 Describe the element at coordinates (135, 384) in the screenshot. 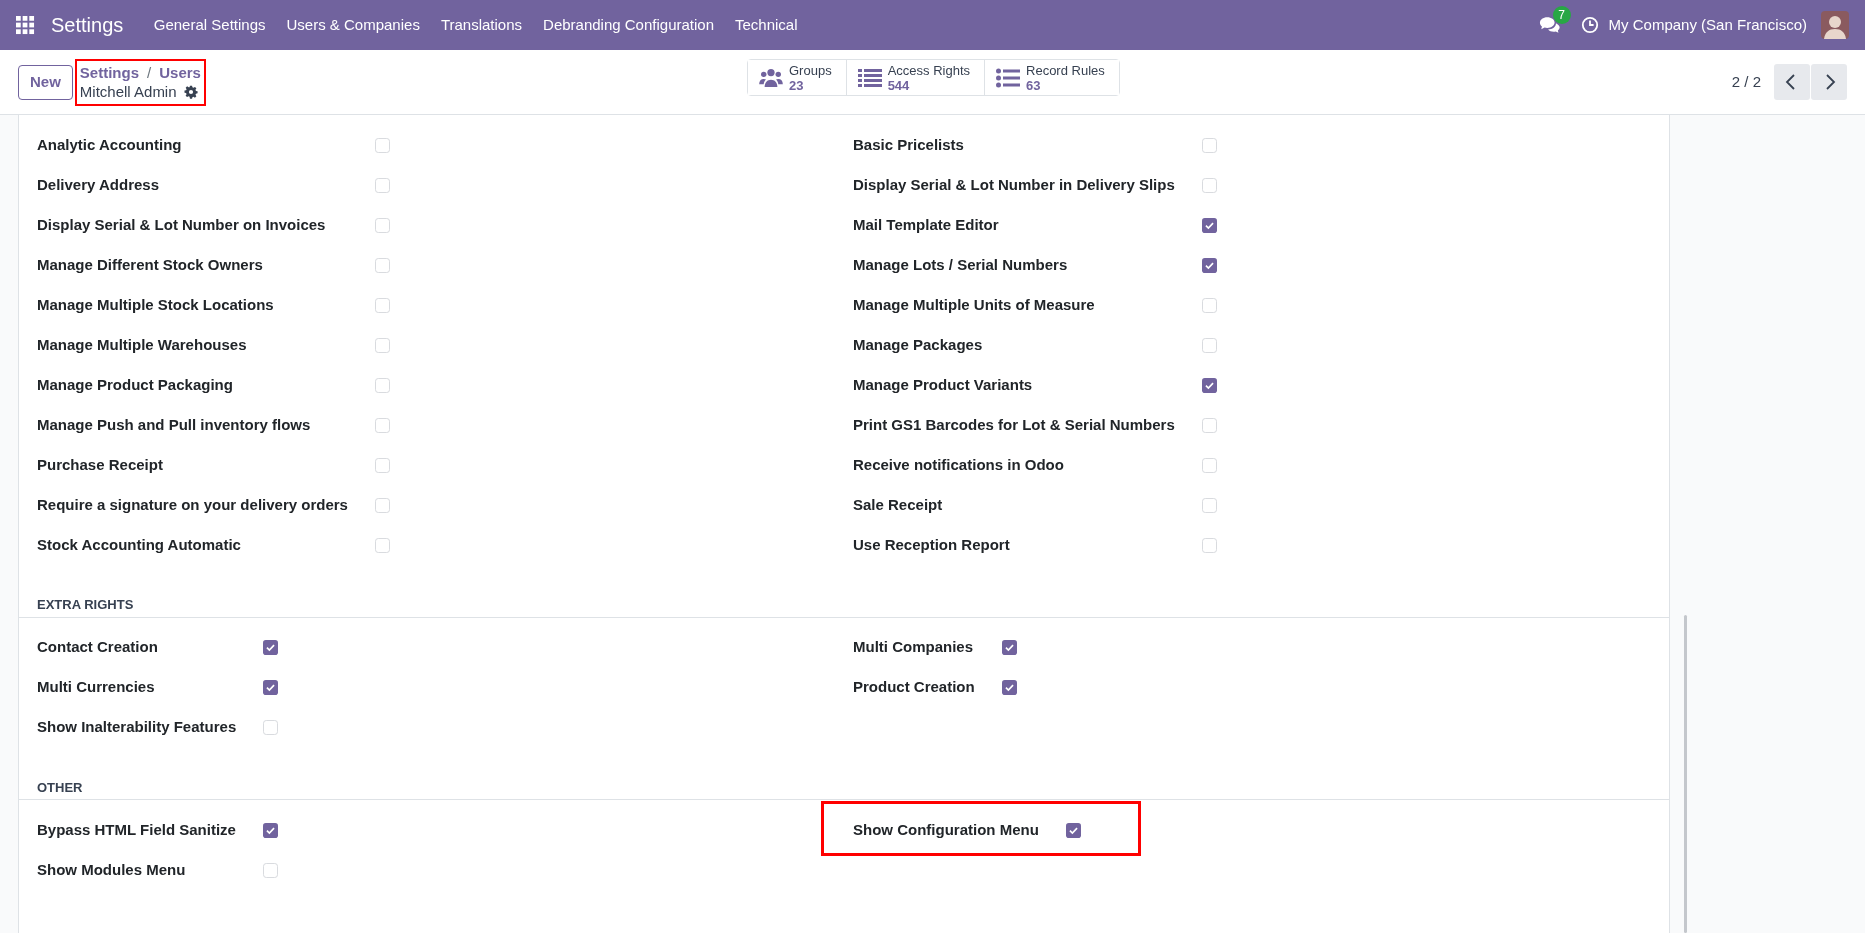

I see `field-label: Manage Product Packaging` at that location.